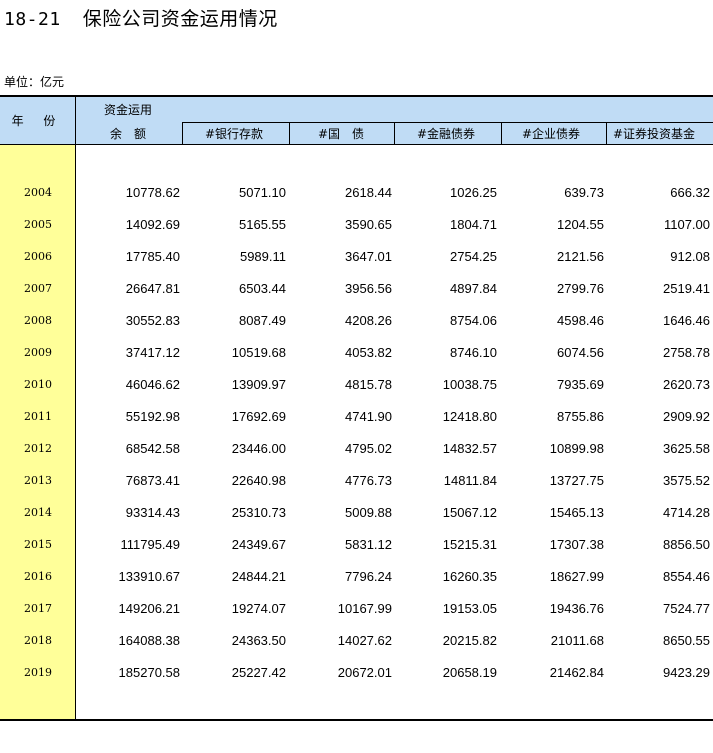 Image resolution: width=713 pixels, height=753 pixels. Describe the element at coordinates (262, 288) in the screenshot. I see `value-cell: 6503.44` at that location.